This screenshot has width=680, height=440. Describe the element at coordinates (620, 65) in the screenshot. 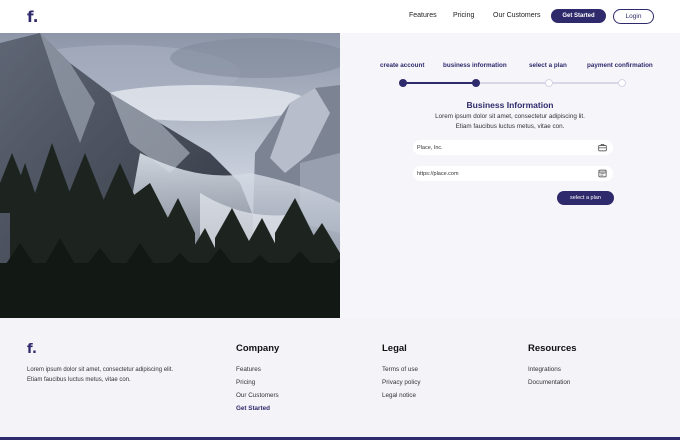

I see `step-label-payment-confirmation: payment confirmation` at that location.